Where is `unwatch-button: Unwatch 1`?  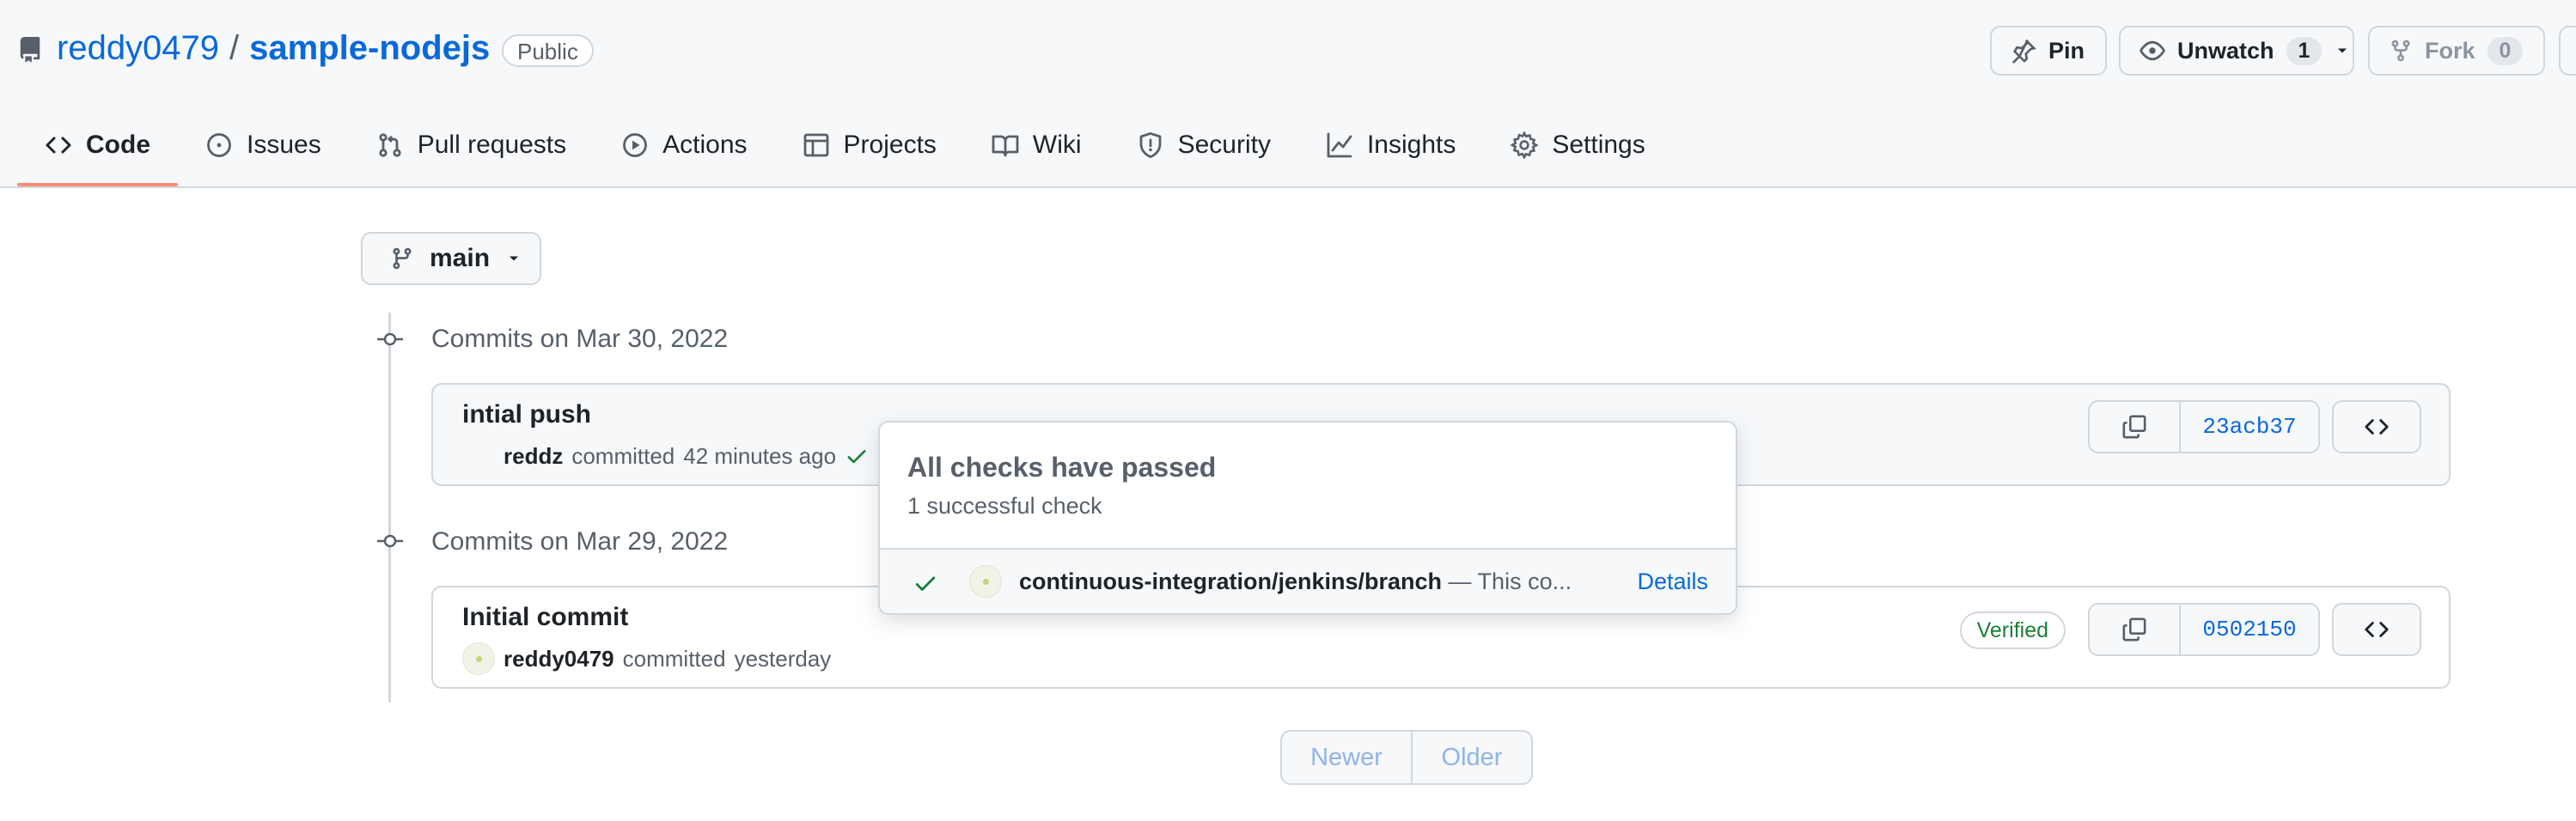
unwatch-button: Unwatch 1 is located at coordinates (2236, 51).